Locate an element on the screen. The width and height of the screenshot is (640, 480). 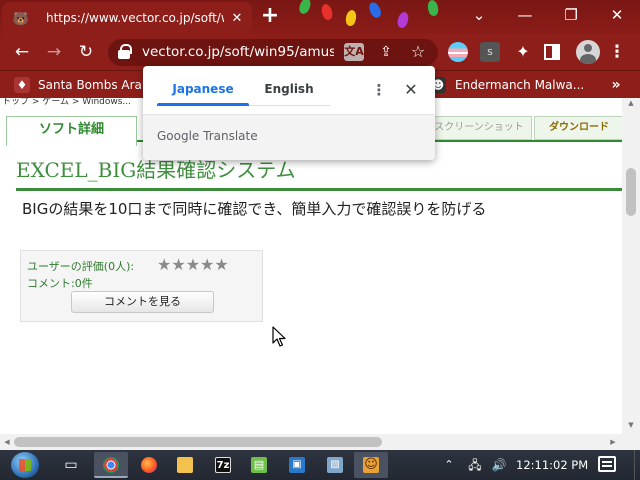
page-subtitle: BIGの結果を10口まで同時に確認でき、簡単入力で確認誤りを防げる is located at coordinates (254, 209).